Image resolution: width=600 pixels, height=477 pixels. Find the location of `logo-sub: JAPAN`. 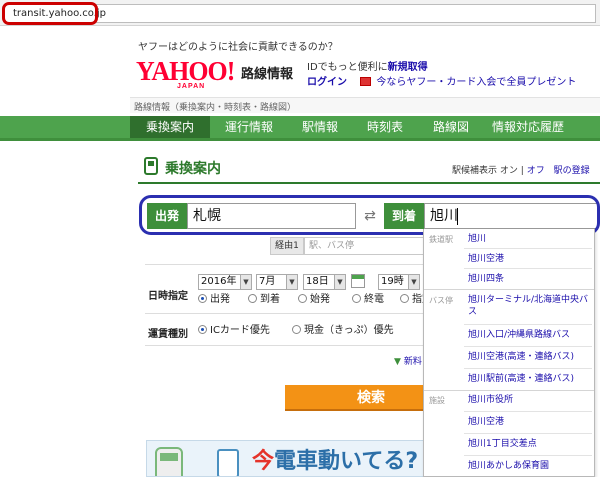

logo-sub: JAPAN is located at coordinates (191, 86).